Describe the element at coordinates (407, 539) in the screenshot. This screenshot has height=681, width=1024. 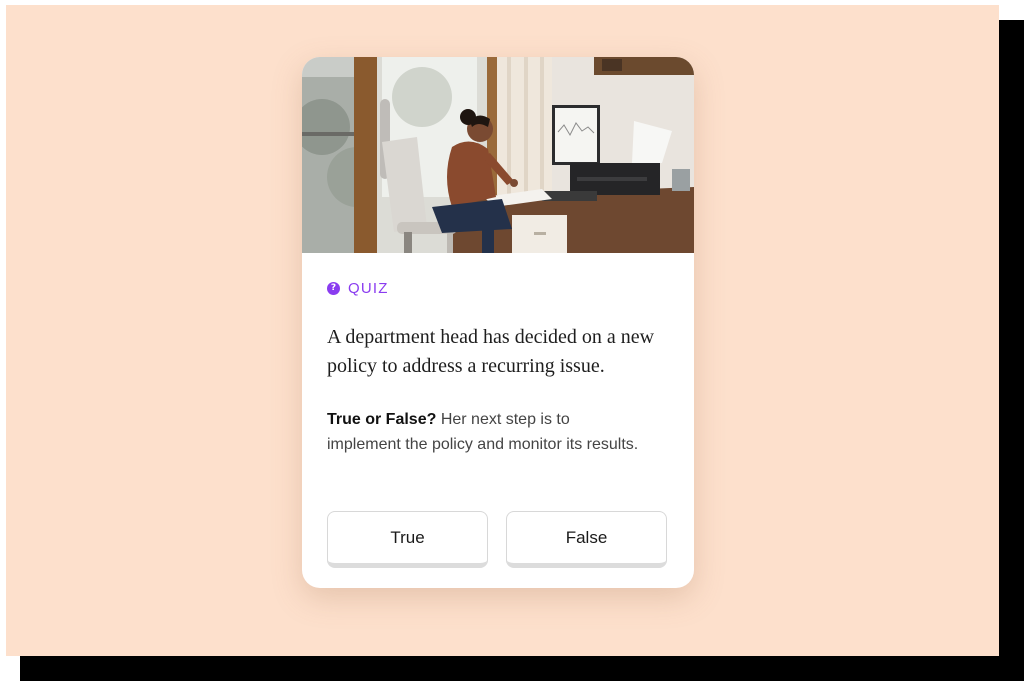
I see `true-button: True` at that location.